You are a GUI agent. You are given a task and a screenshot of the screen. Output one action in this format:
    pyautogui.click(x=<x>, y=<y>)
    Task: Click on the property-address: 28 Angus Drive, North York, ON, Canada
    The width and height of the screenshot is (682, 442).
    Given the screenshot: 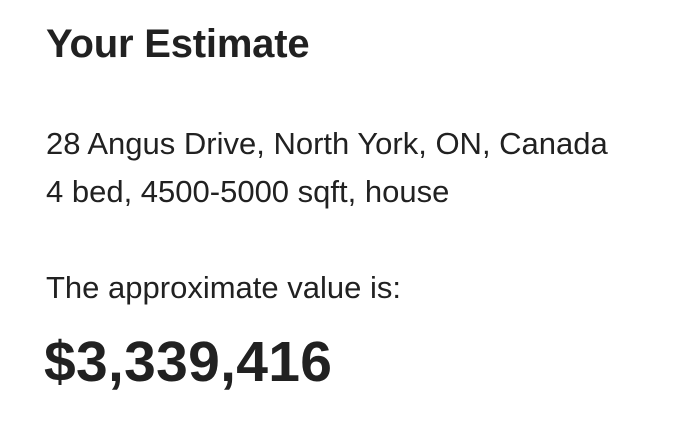 What is the action you would take?
    pyautogui.click(x=327, y=143)
    